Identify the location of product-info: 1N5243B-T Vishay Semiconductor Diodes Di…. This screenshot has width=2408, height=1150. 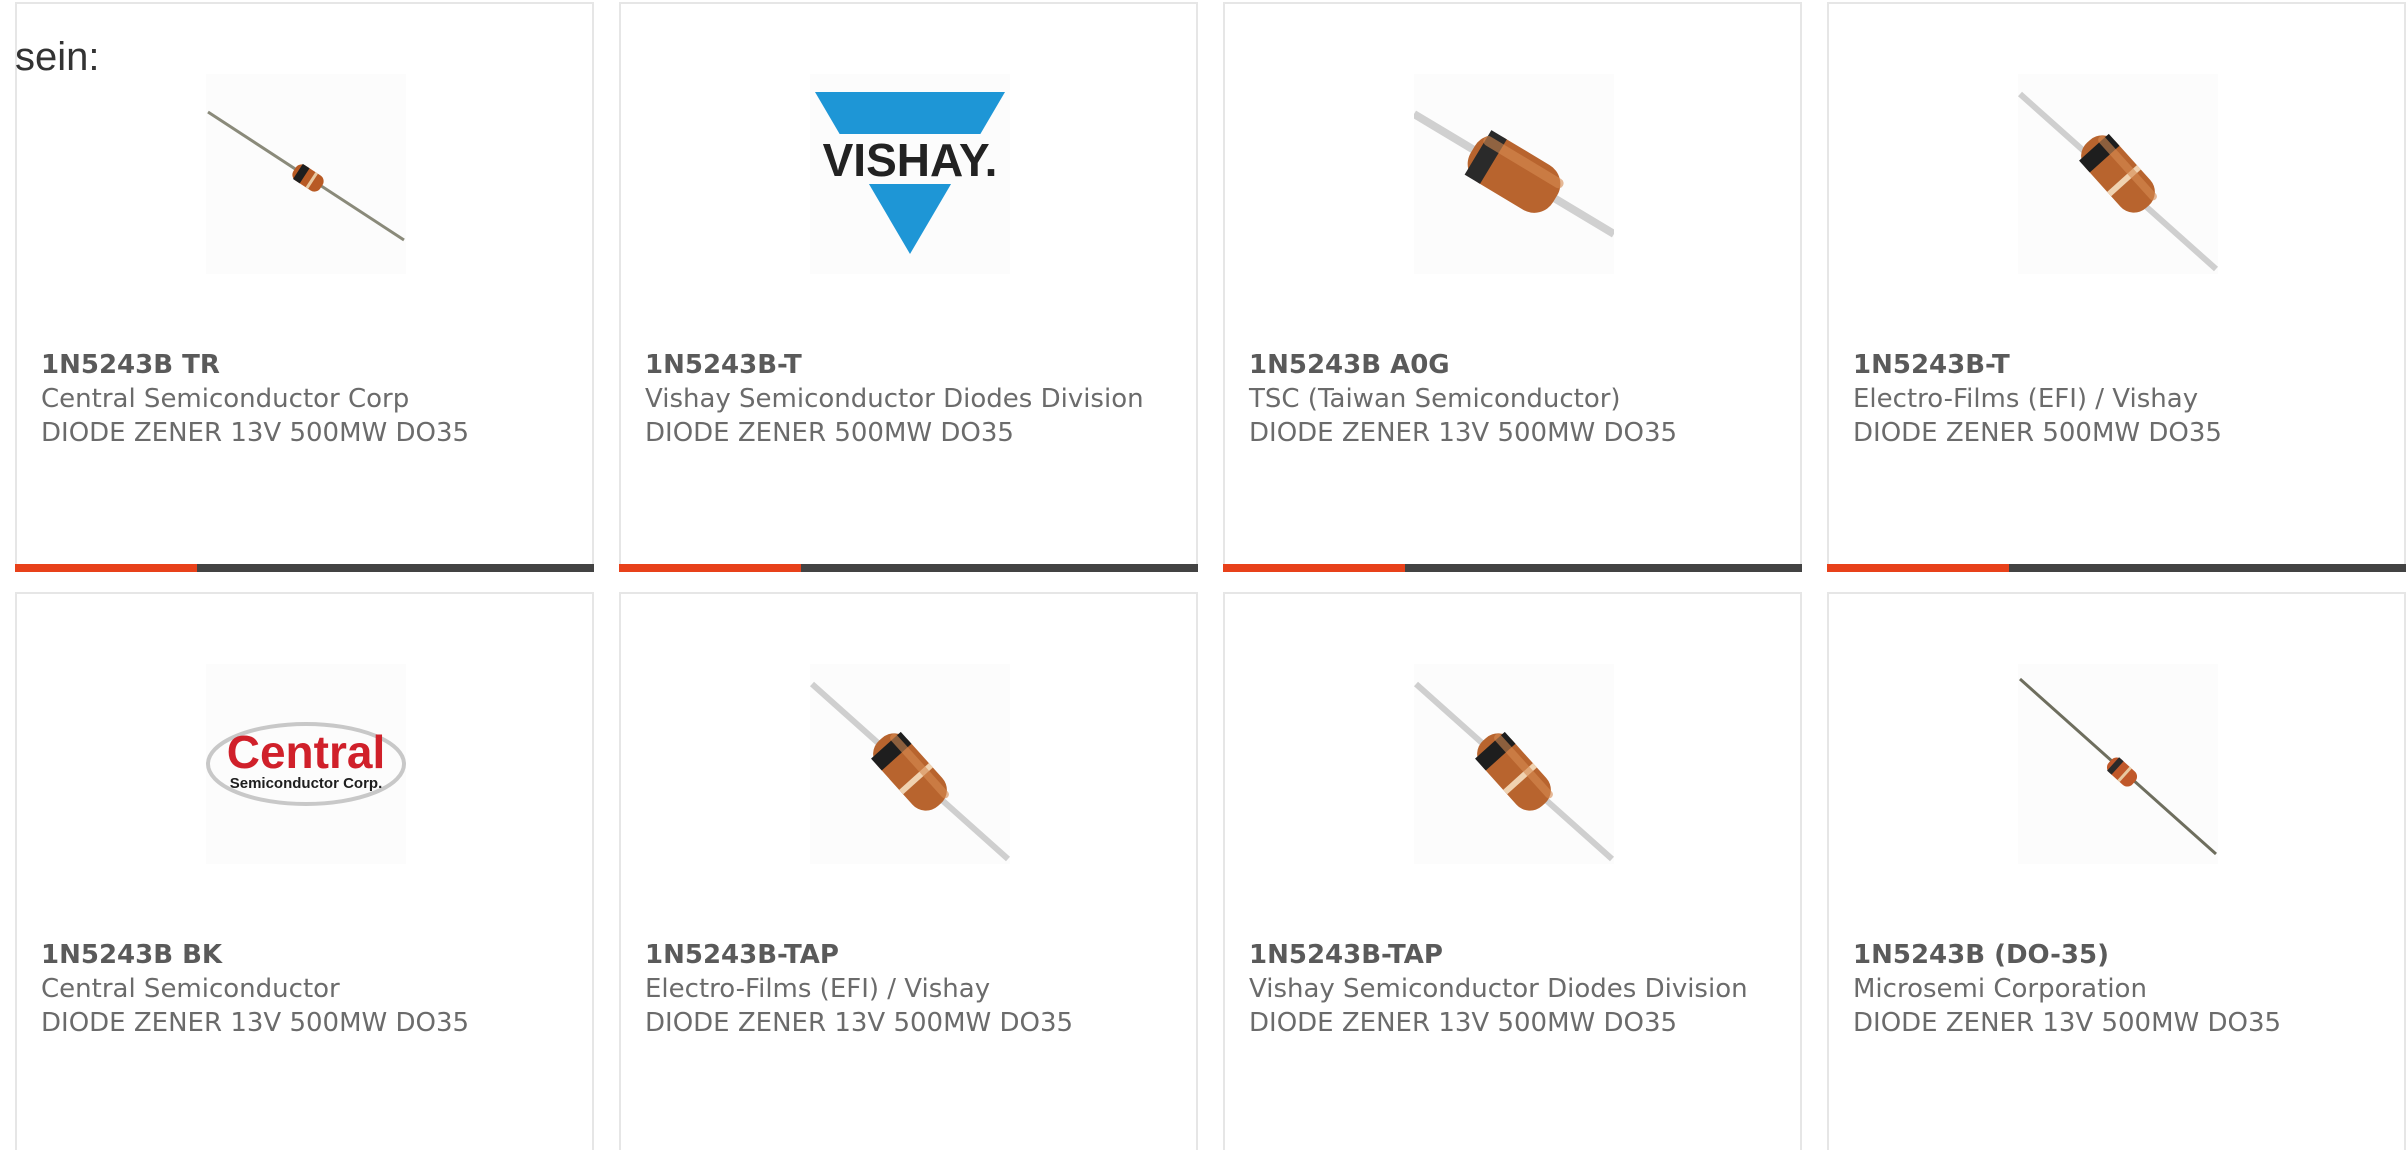
(908, 399).